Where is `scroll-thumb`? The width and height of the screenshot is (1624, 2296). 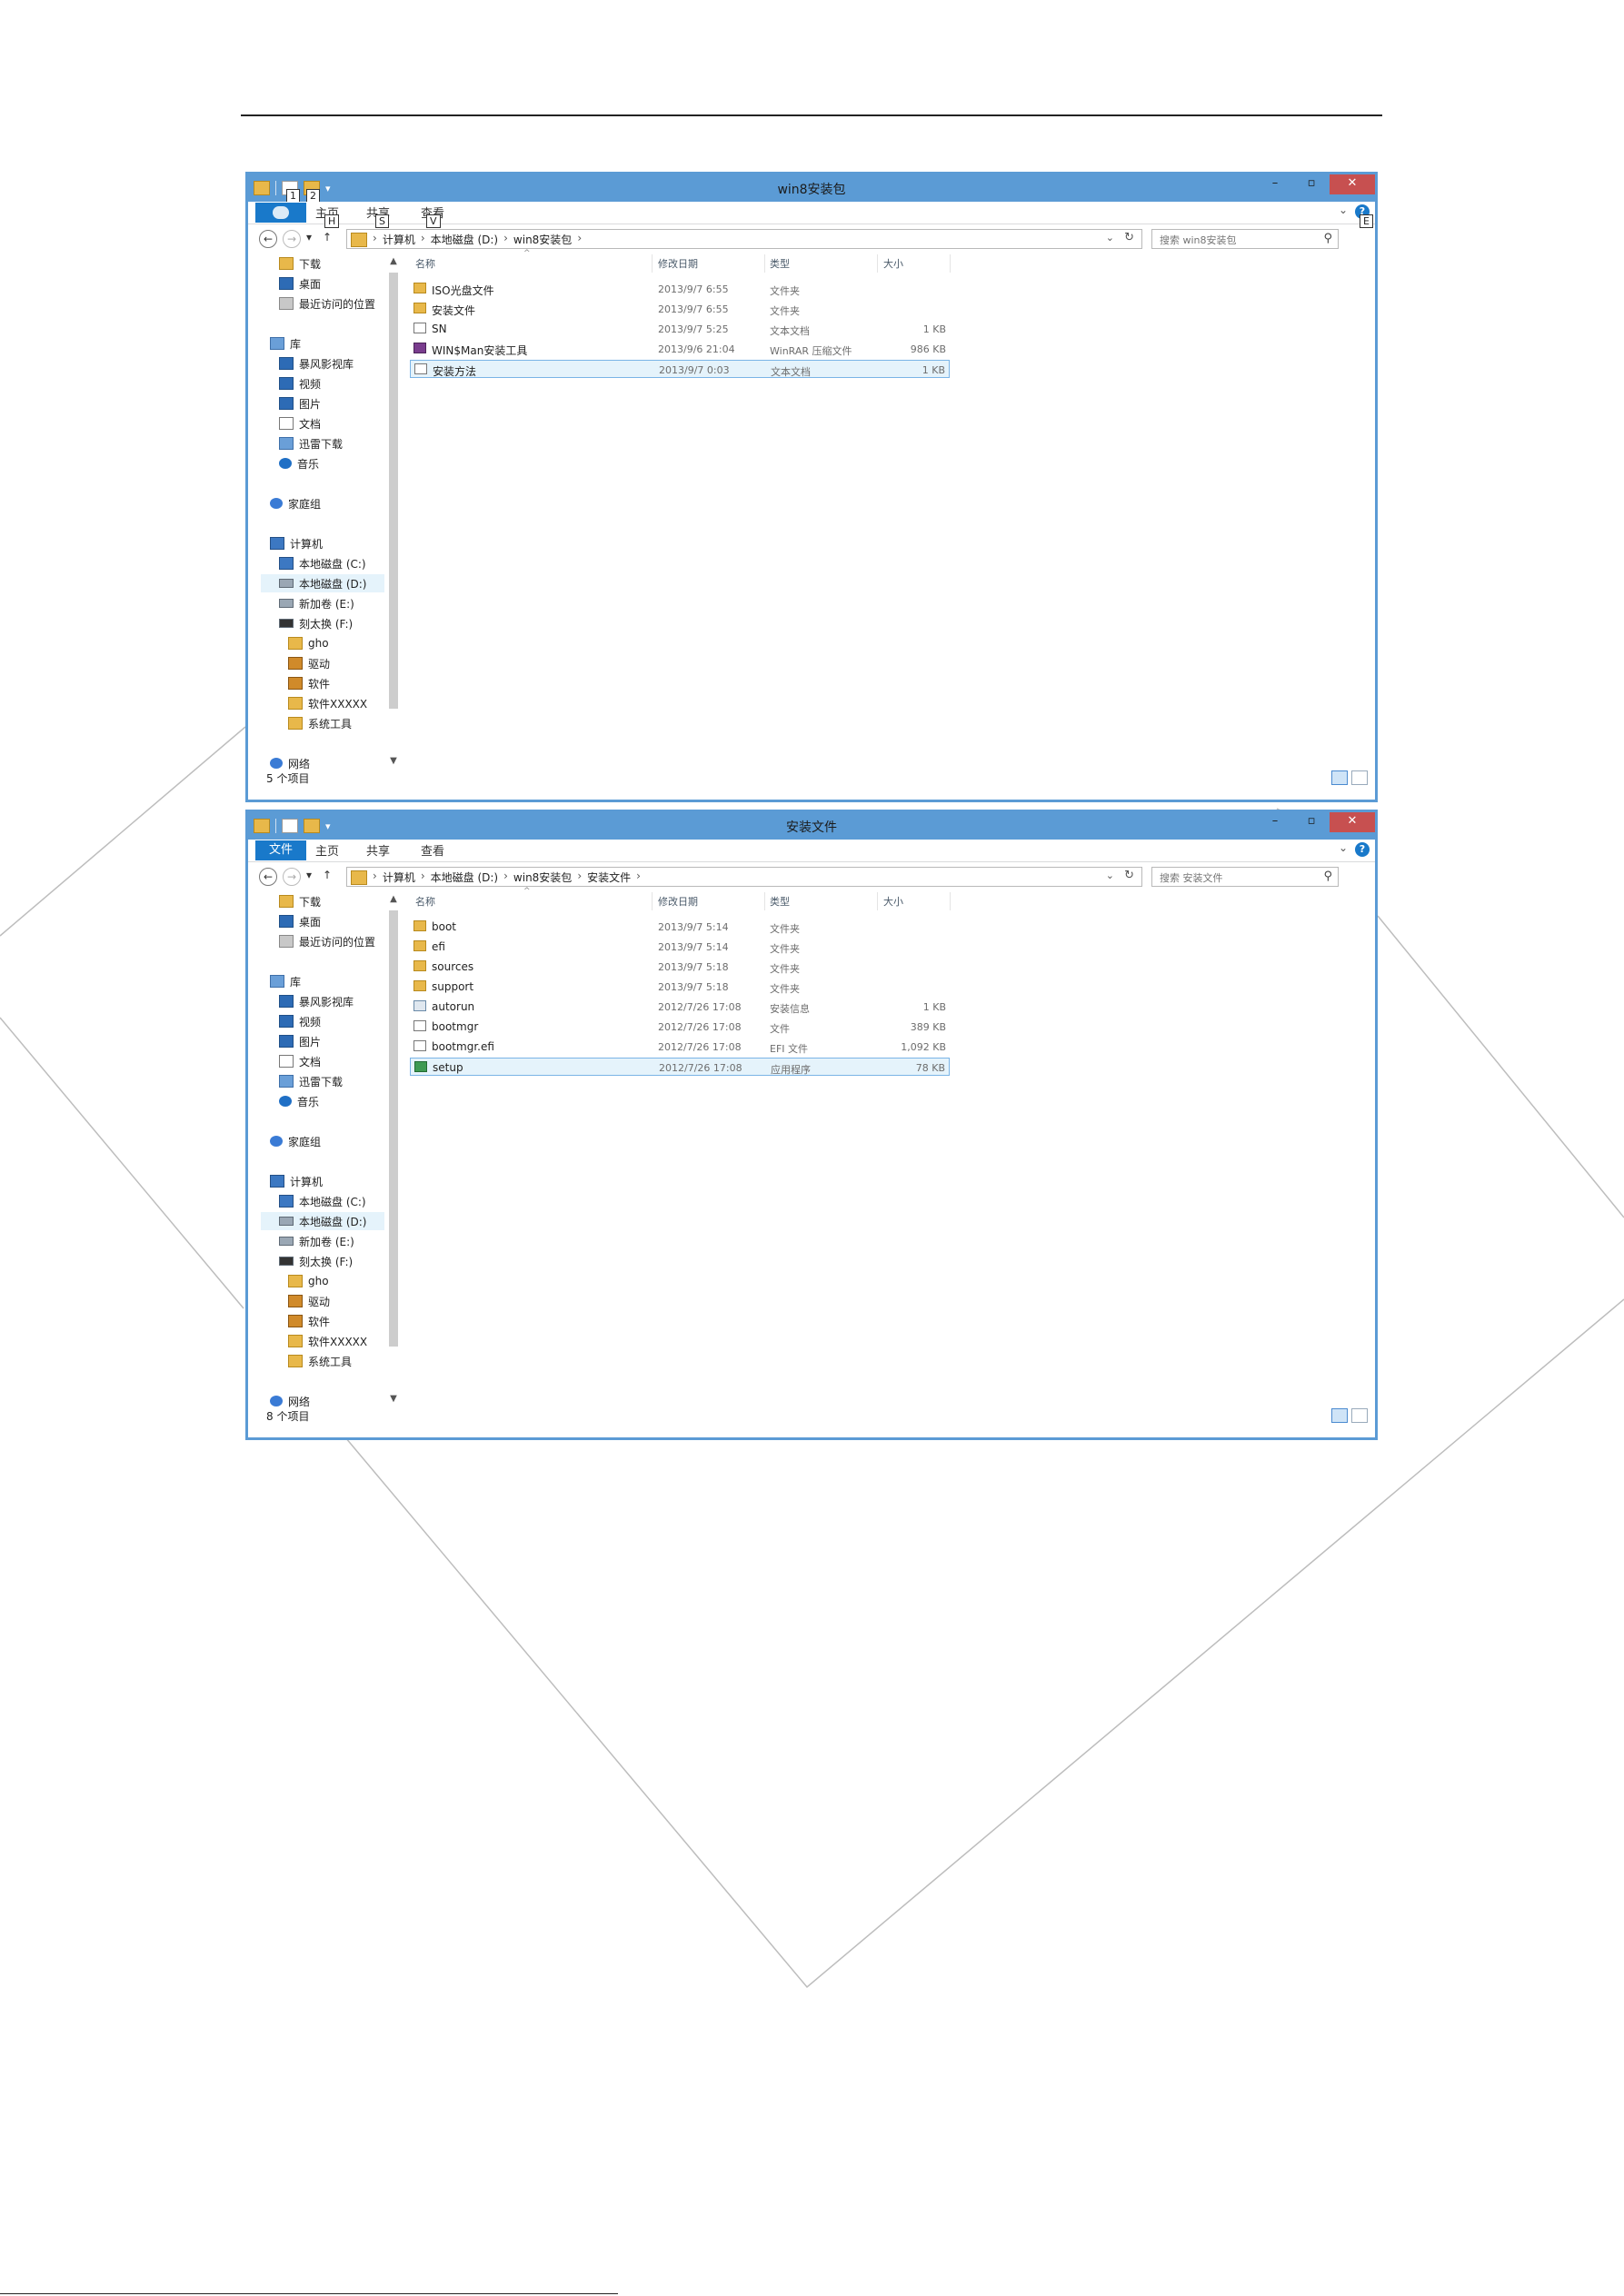
scroll-thumb is located at coordinates (393, 491).